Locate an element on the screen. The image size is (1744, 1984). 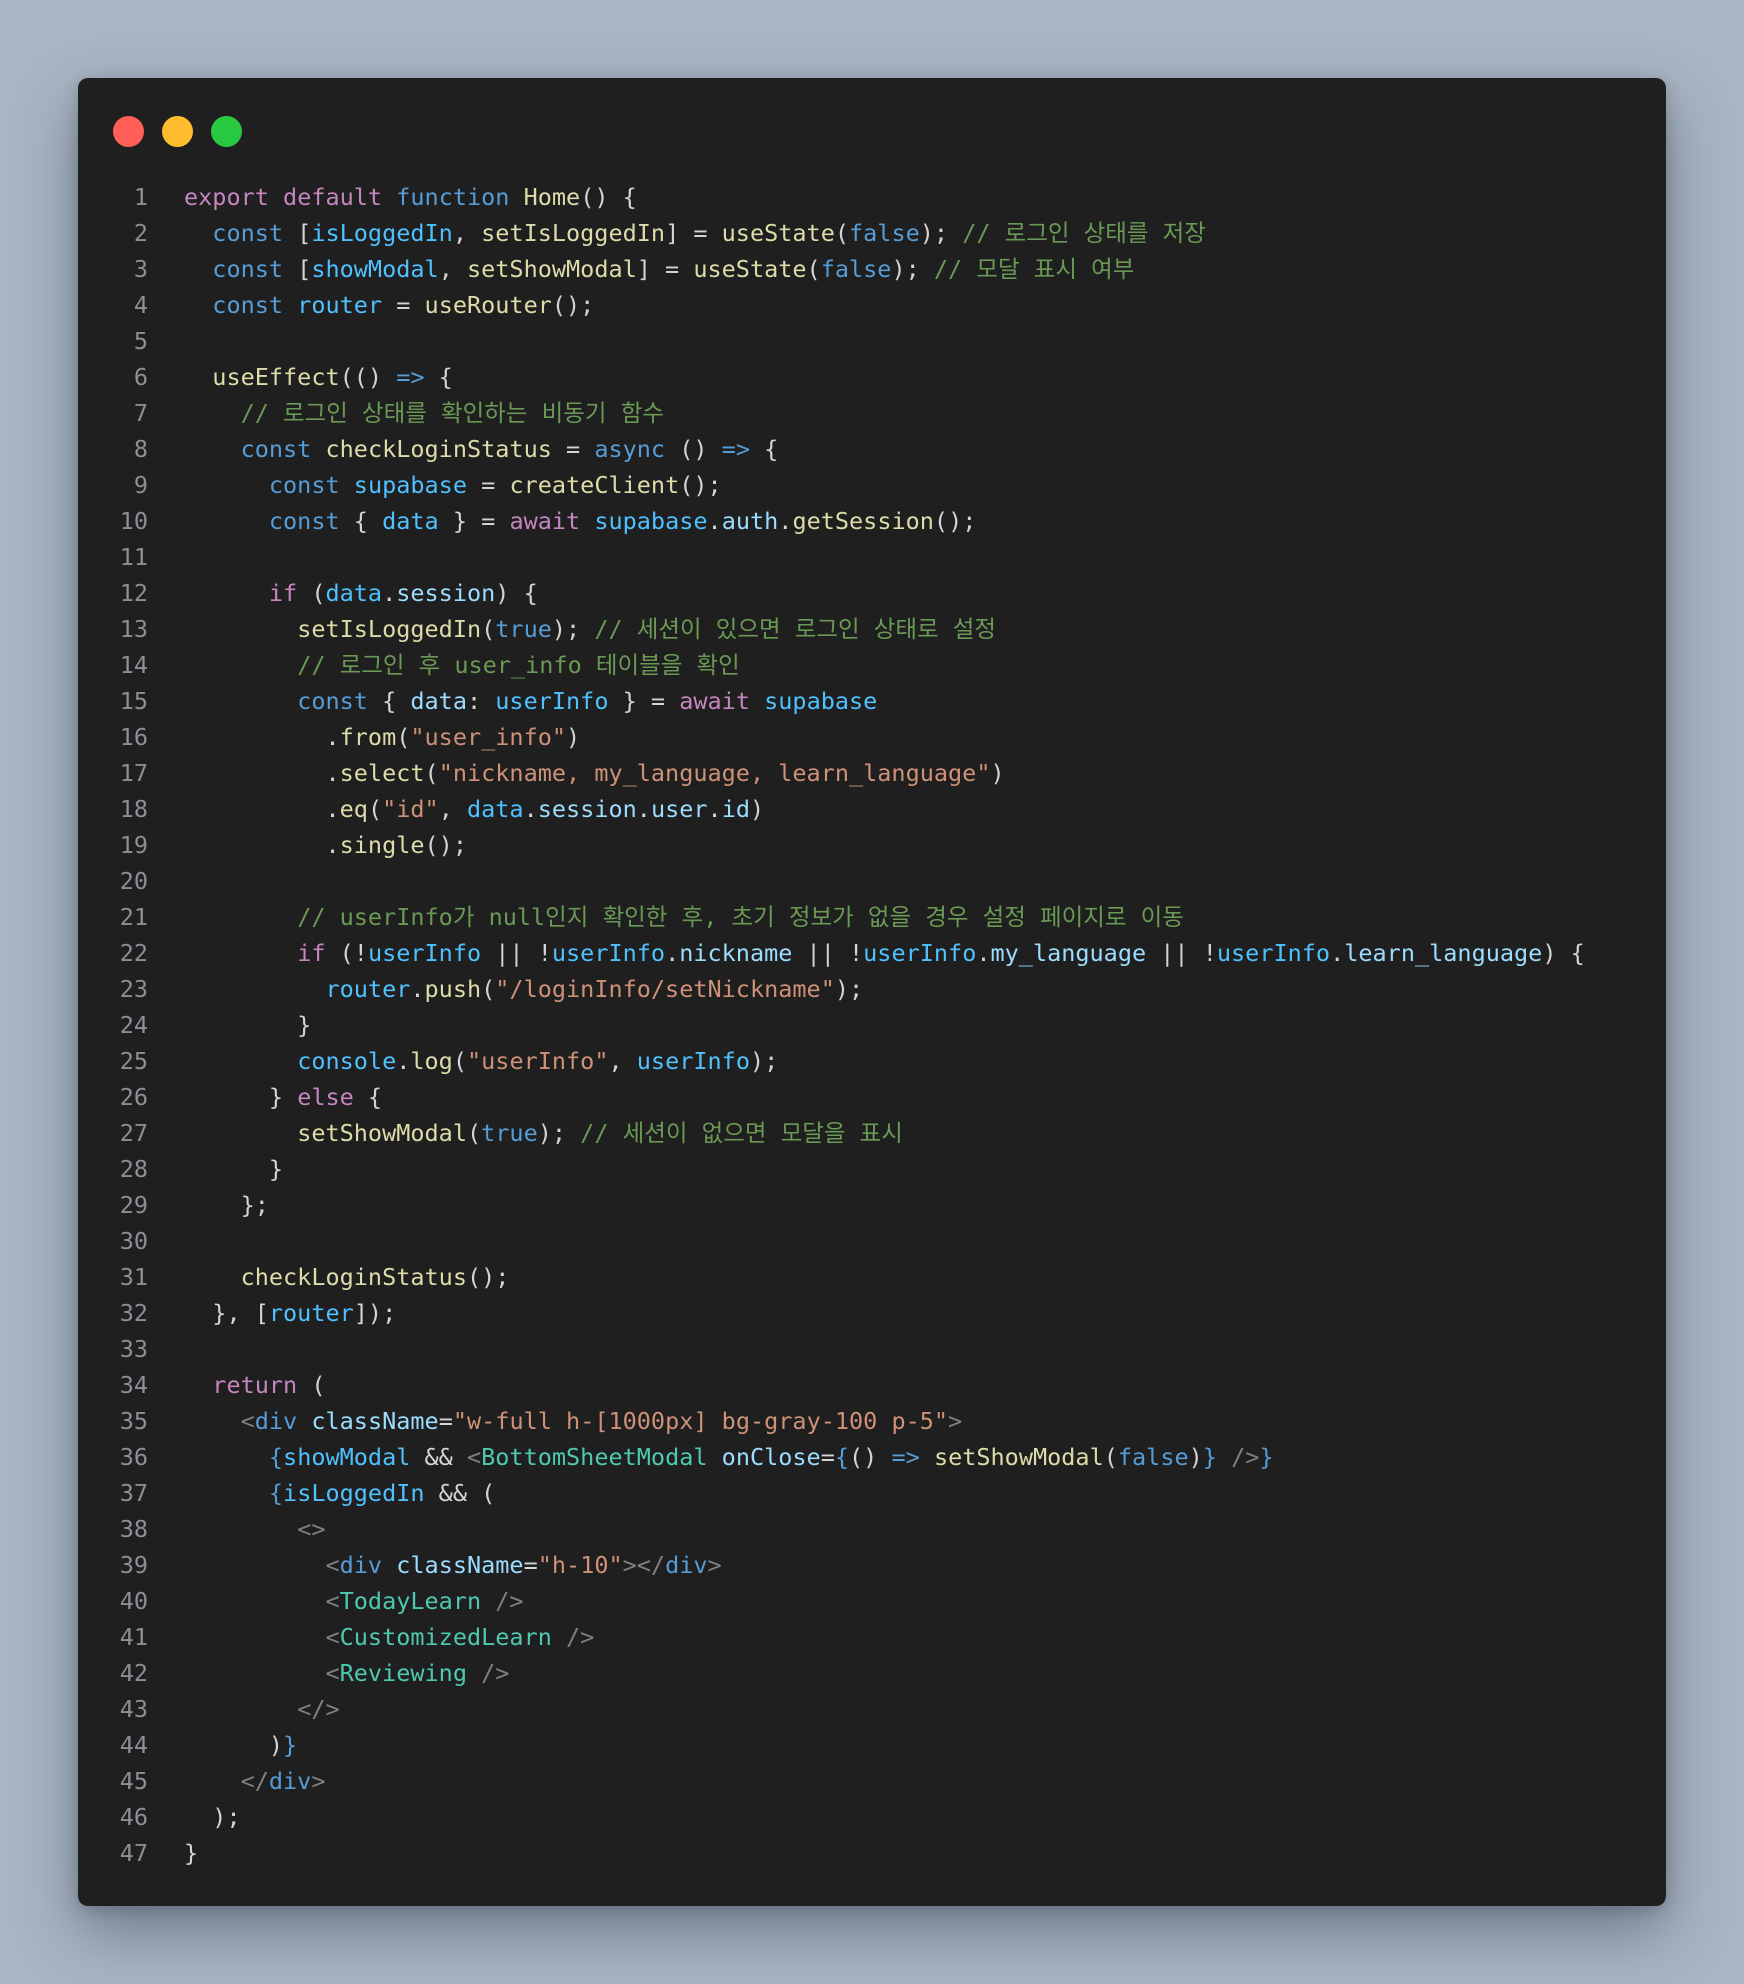
code-token: checkLoginStatus is located at coordinates (438, 449).